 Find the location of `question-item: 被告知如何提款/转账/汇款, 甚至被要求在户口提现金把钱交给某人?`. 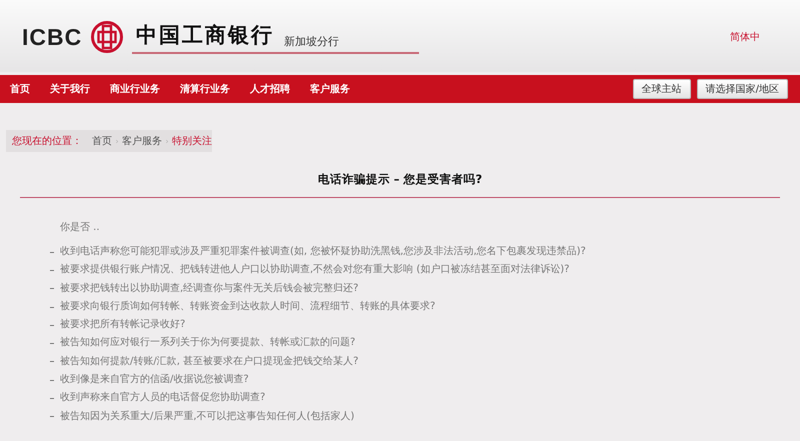

question-item: 被告知如何提款/转账/汇款, 甚至被要求在户口提现金把钱交给某人? is located at coordinates (209, 362).